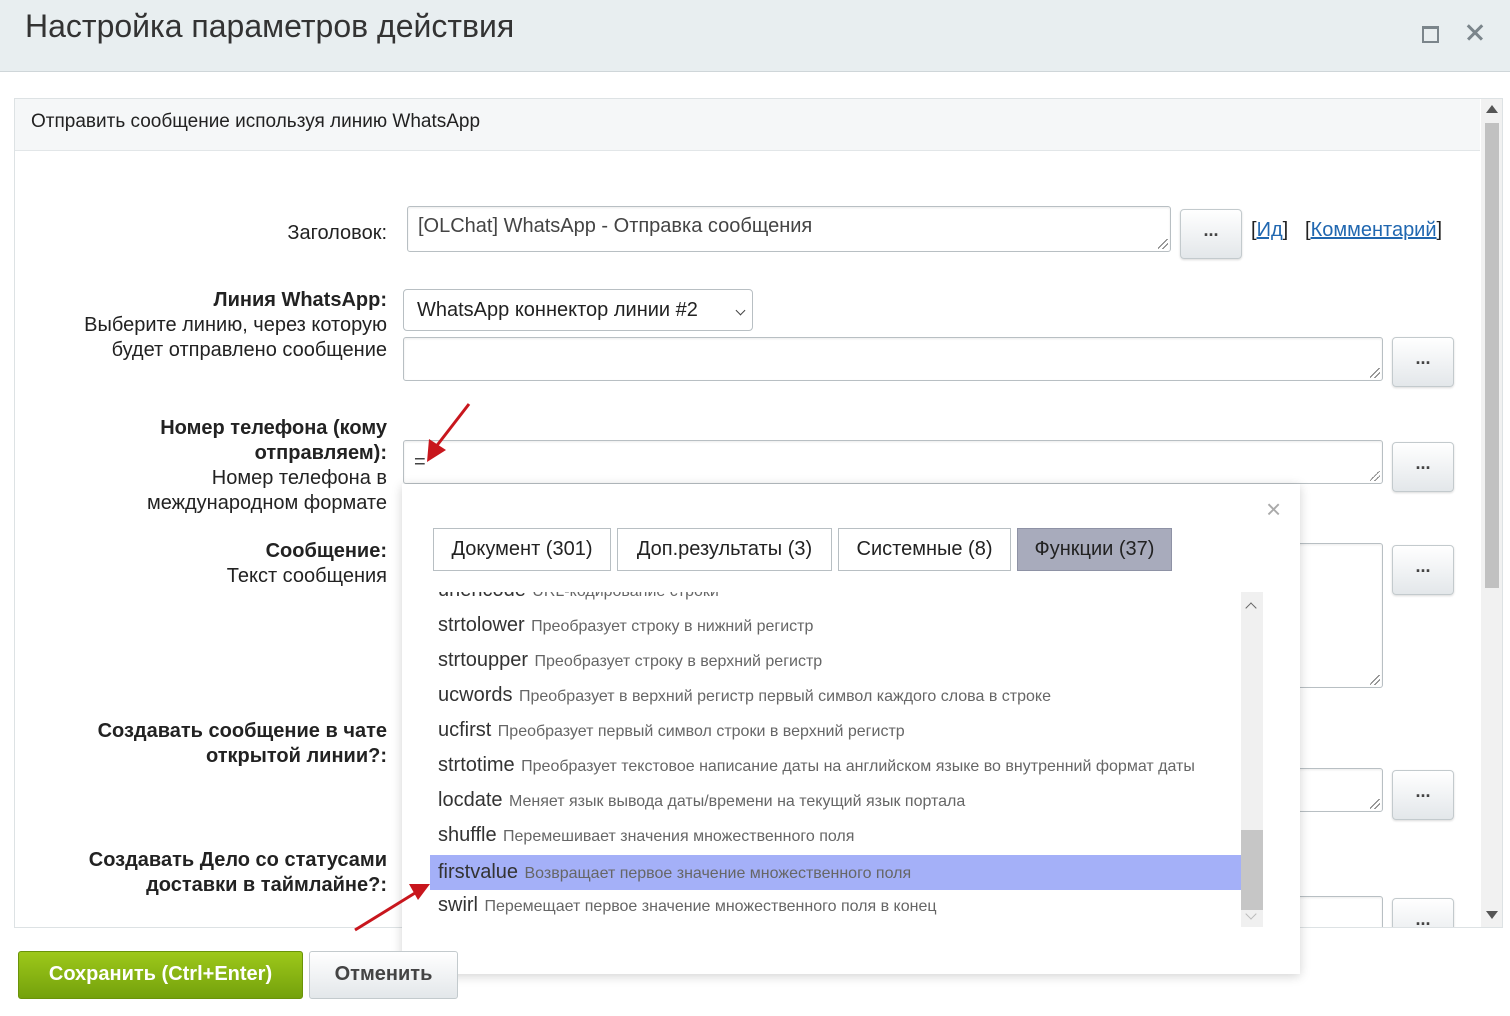 The image size is (1510, 1016). Describe the element at coordinates (924, 549) in the screenshot. I see `tab-system: Системные (8)` at that location.